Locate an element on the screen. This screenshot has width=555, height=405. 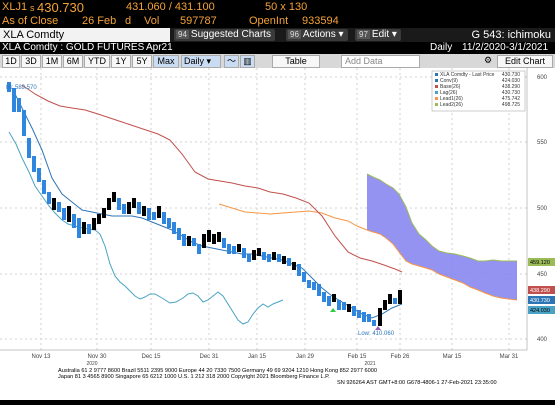
x-year: 2021 is located at coordinates (369, 364).